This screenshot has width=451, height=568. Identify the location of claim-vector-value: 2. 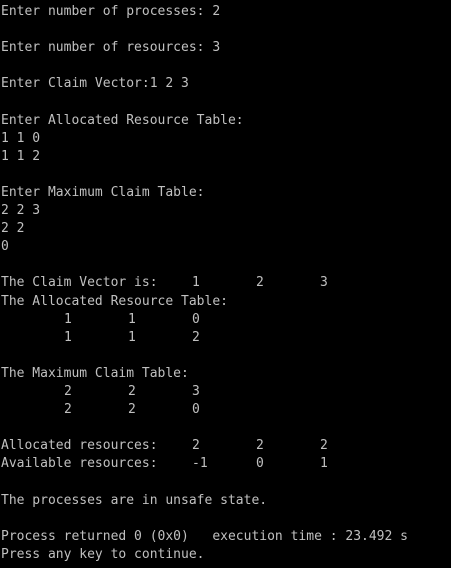
(260, 283).